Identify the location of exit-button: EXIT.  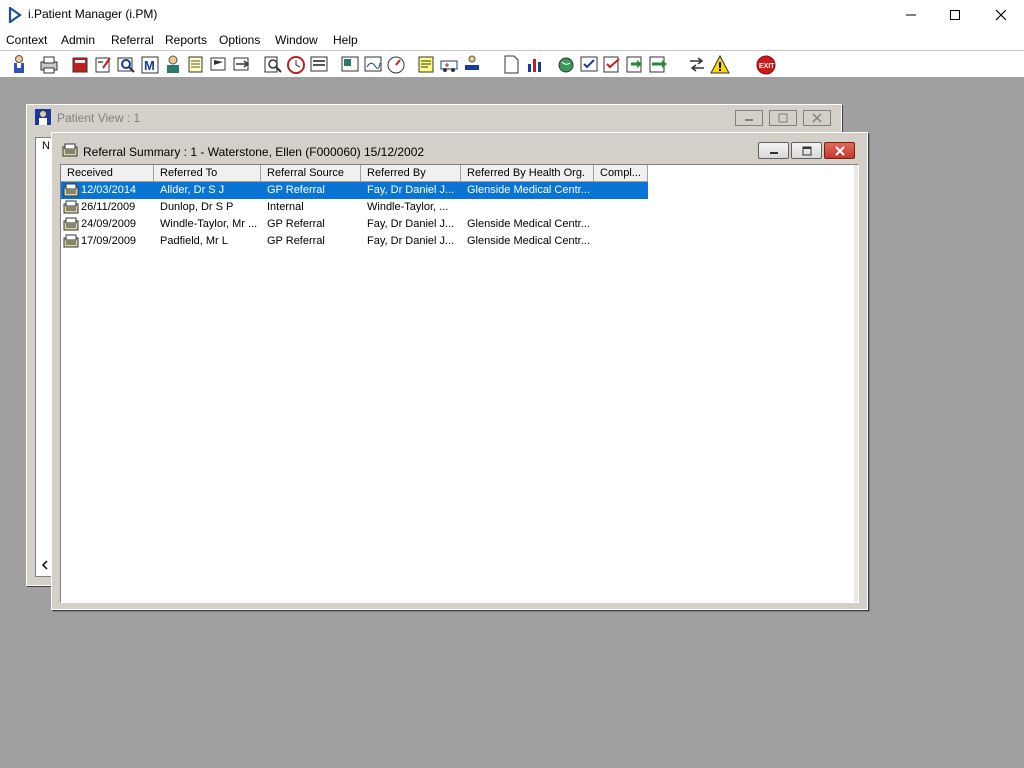
(766, 64).